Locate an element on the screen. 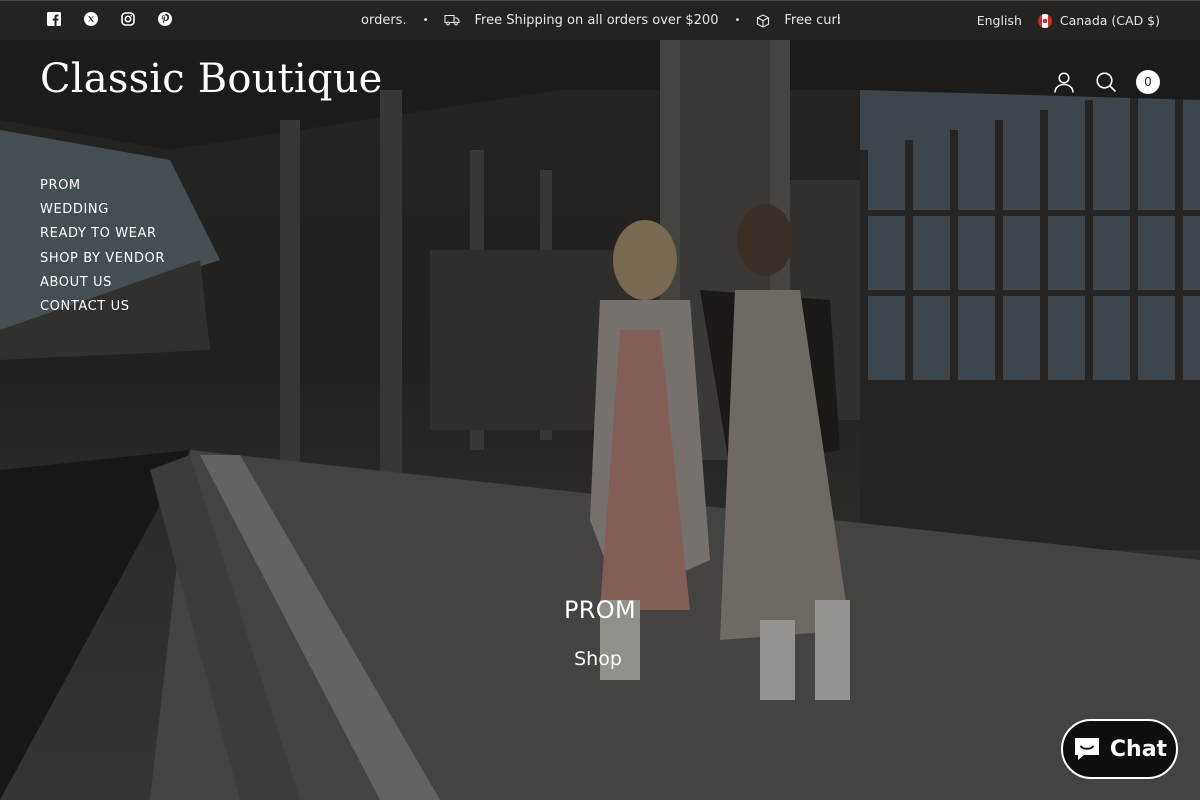 Image resolution: width=1200 pixels, height=800 pixels. facebook-icon is located at coordinates (53, 18).